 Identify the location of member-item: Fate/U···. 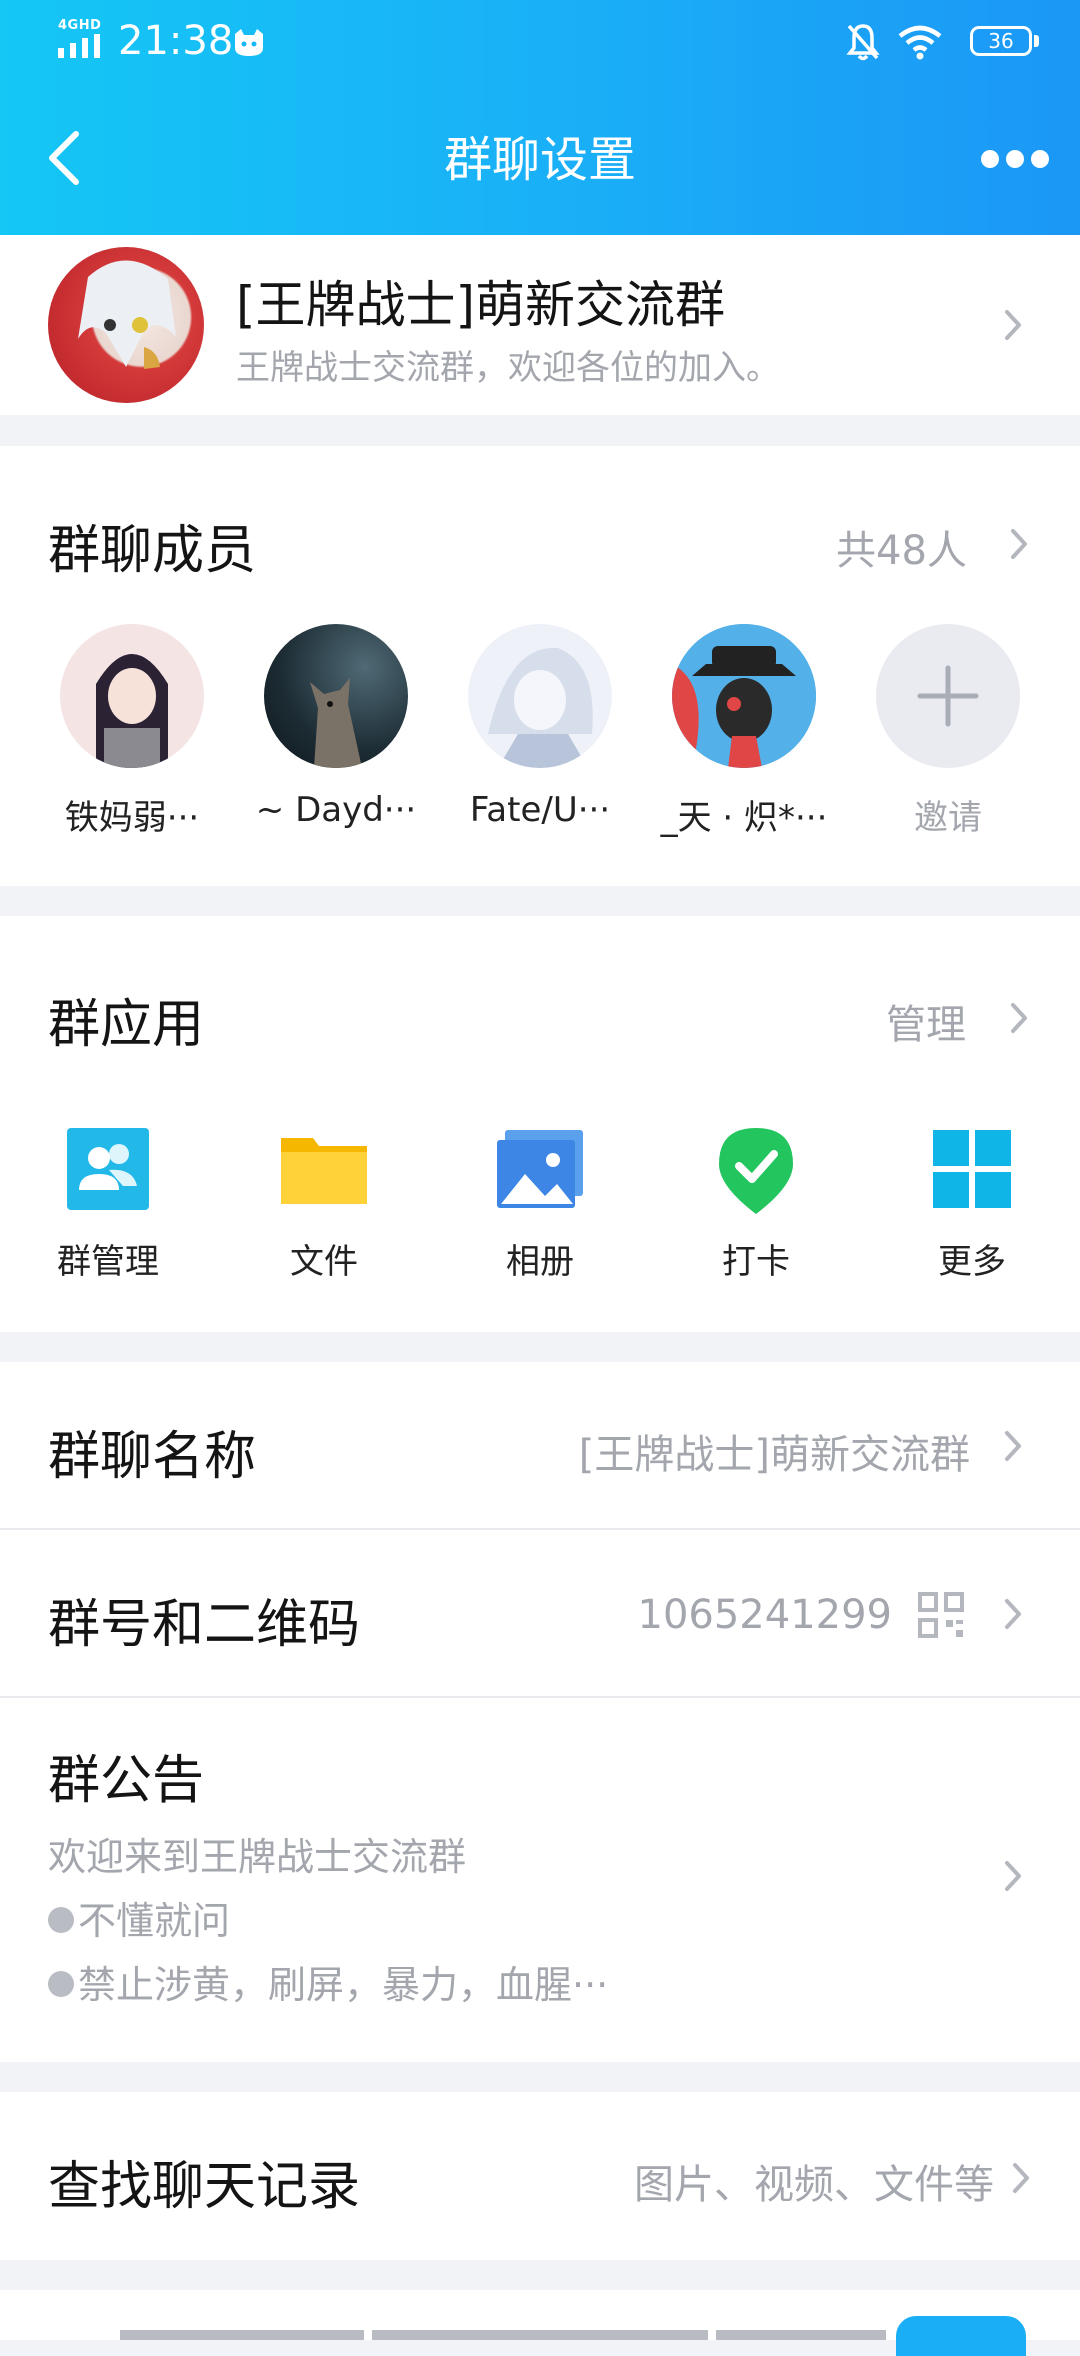
(540, 739).